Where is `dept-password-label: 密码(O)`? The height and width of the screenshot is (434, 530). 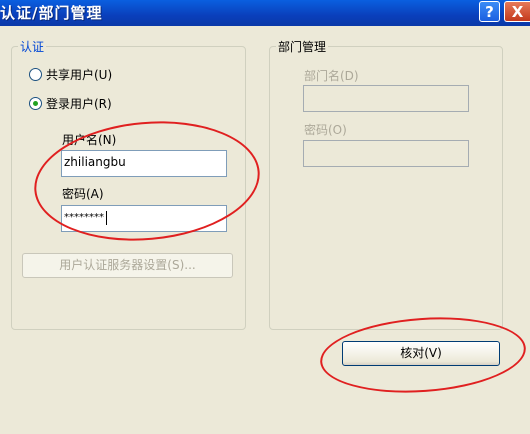
dept-password-label: 密码(O) is located at coordinates (325, 130).